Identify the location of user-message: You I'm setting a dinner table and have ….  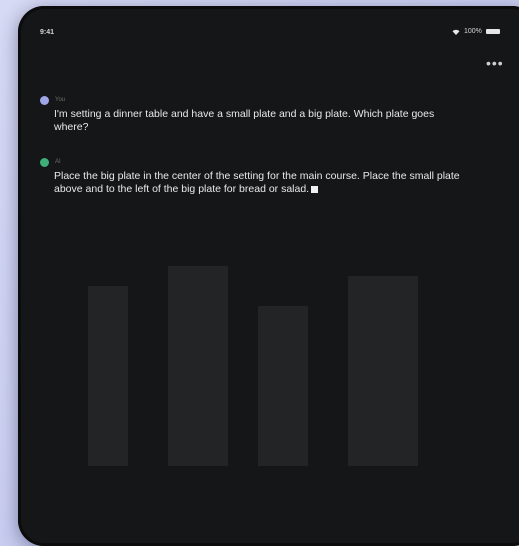
(255, 114).